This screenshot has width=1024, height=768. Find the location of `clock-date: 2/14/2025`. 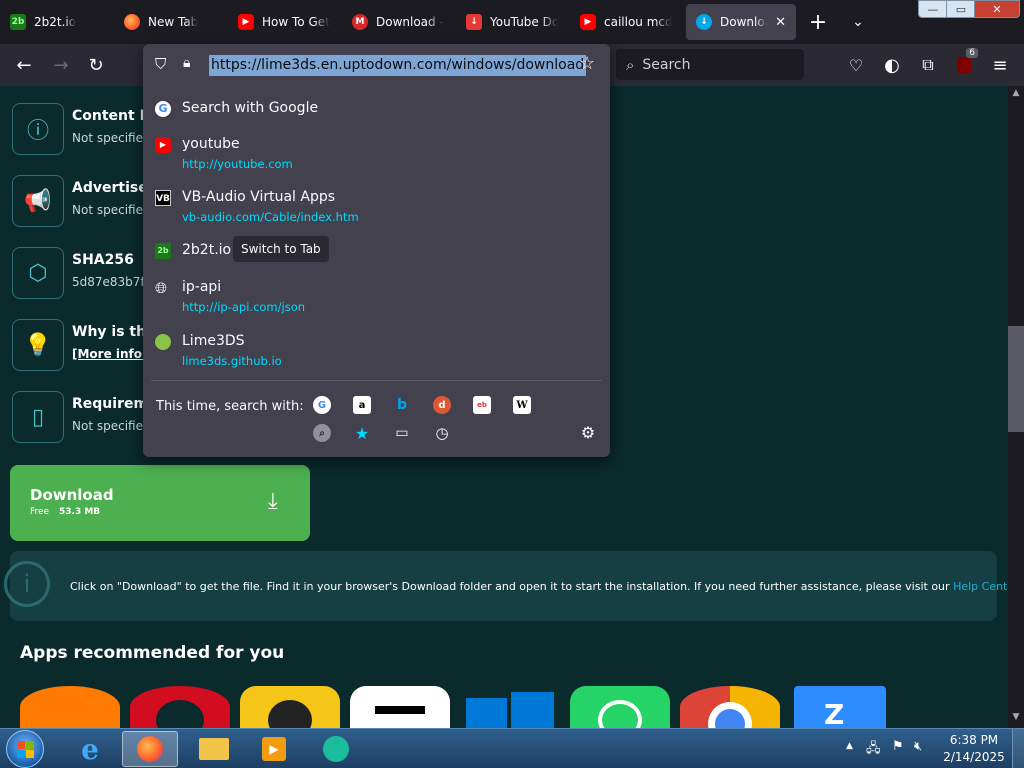

clock-date: 2/14/2025 is located at coordinates (974, 757).